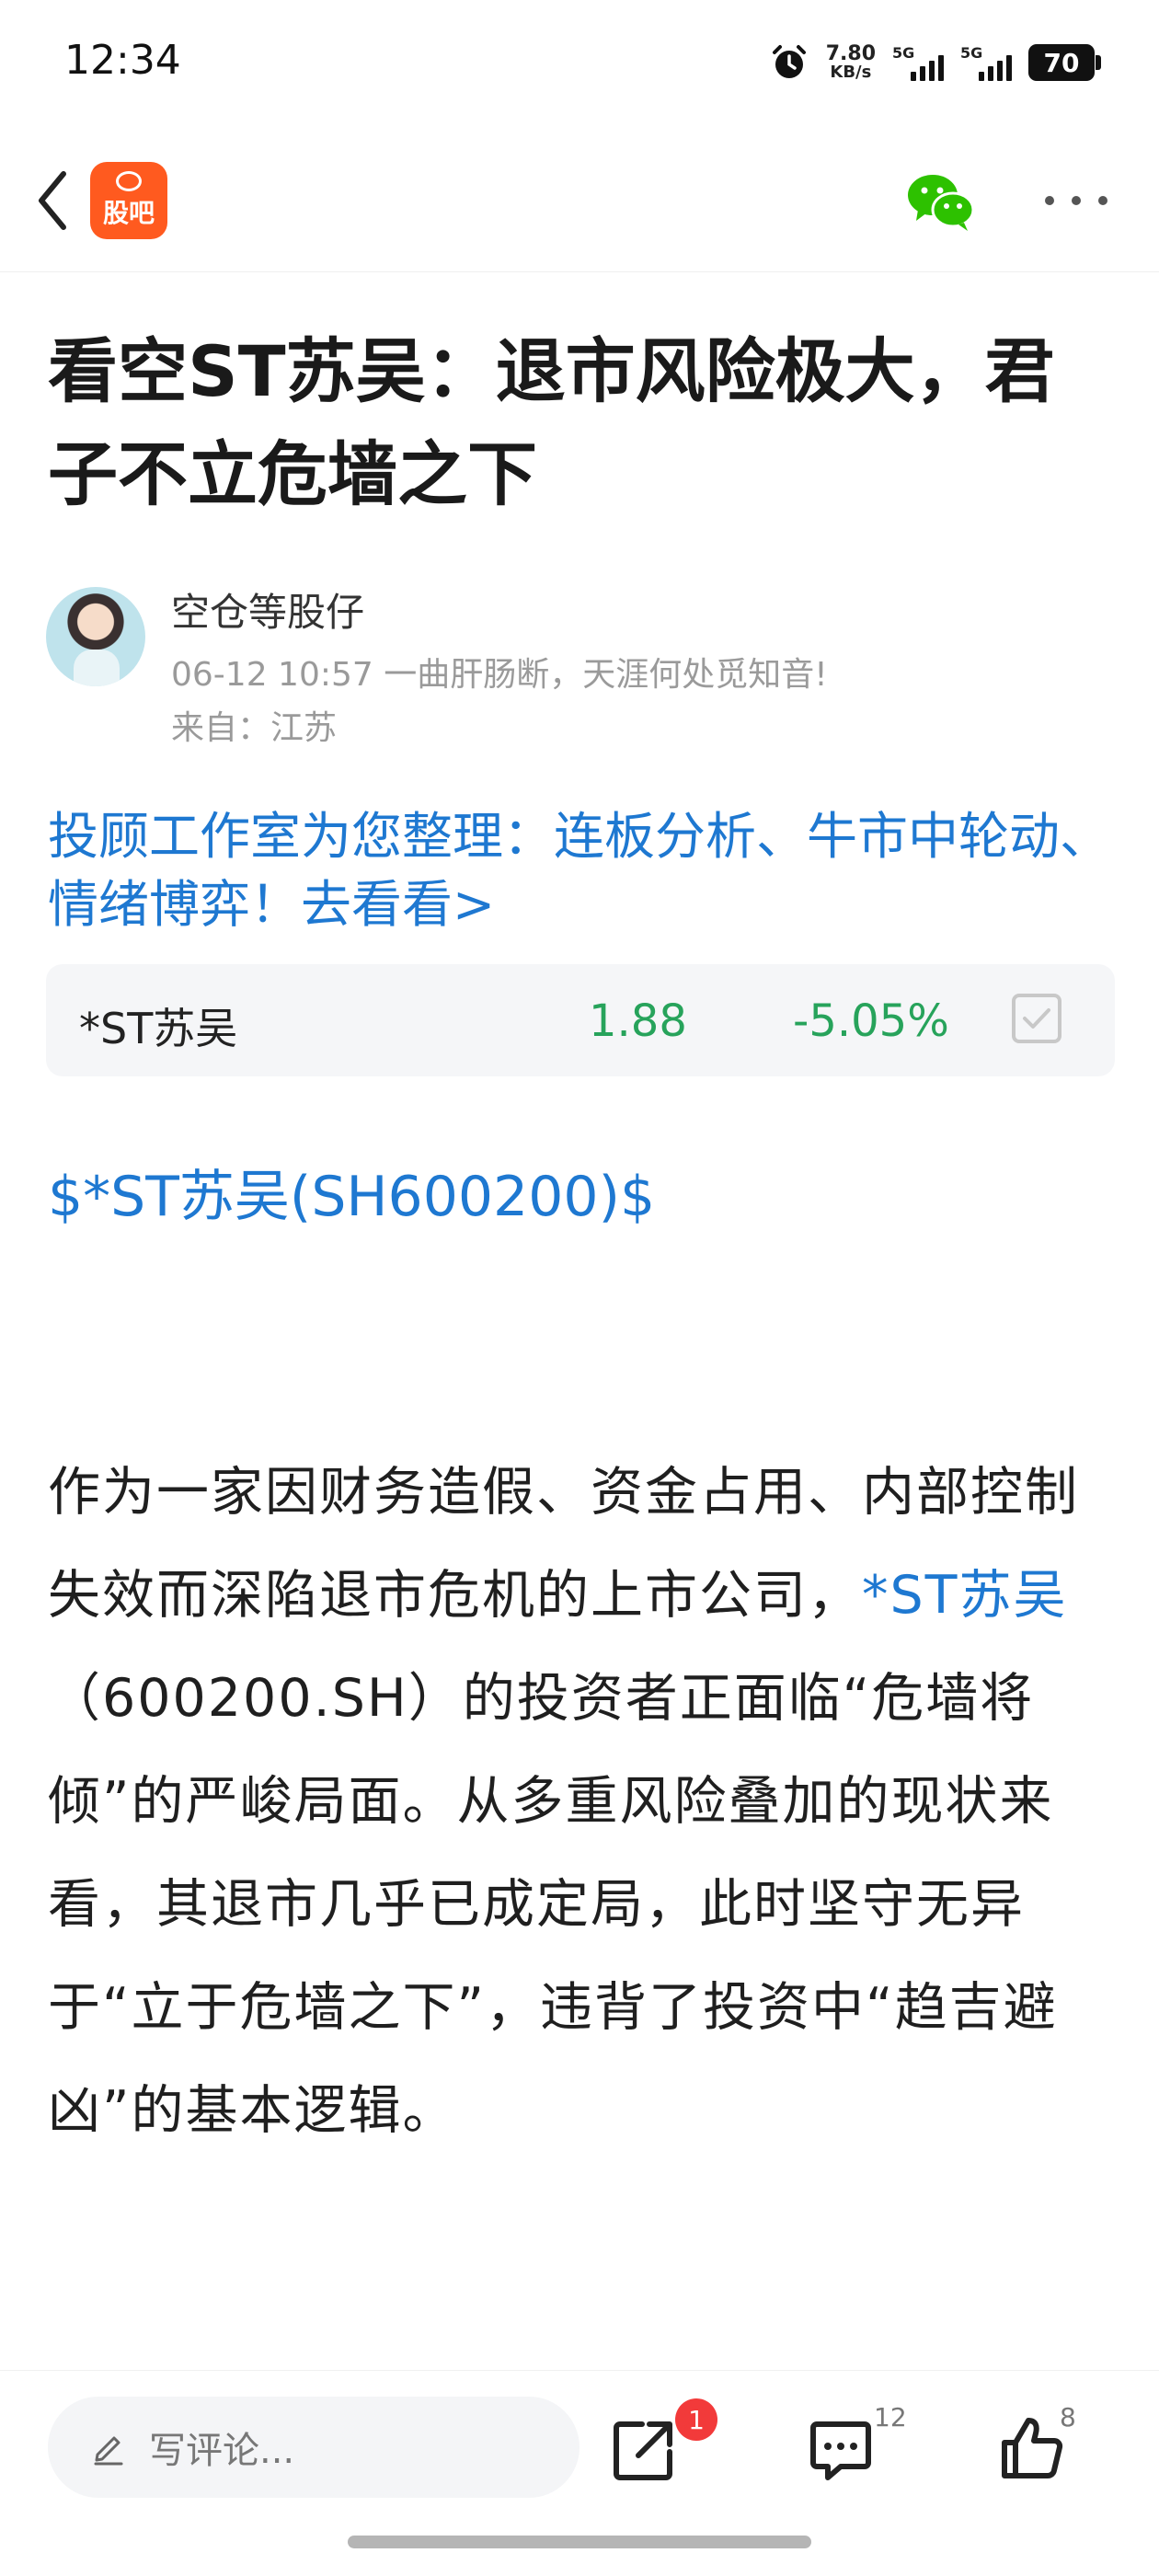 This screenshot has width=1159, height=2576. I want to click on home-indicator, so click(579, 2542).